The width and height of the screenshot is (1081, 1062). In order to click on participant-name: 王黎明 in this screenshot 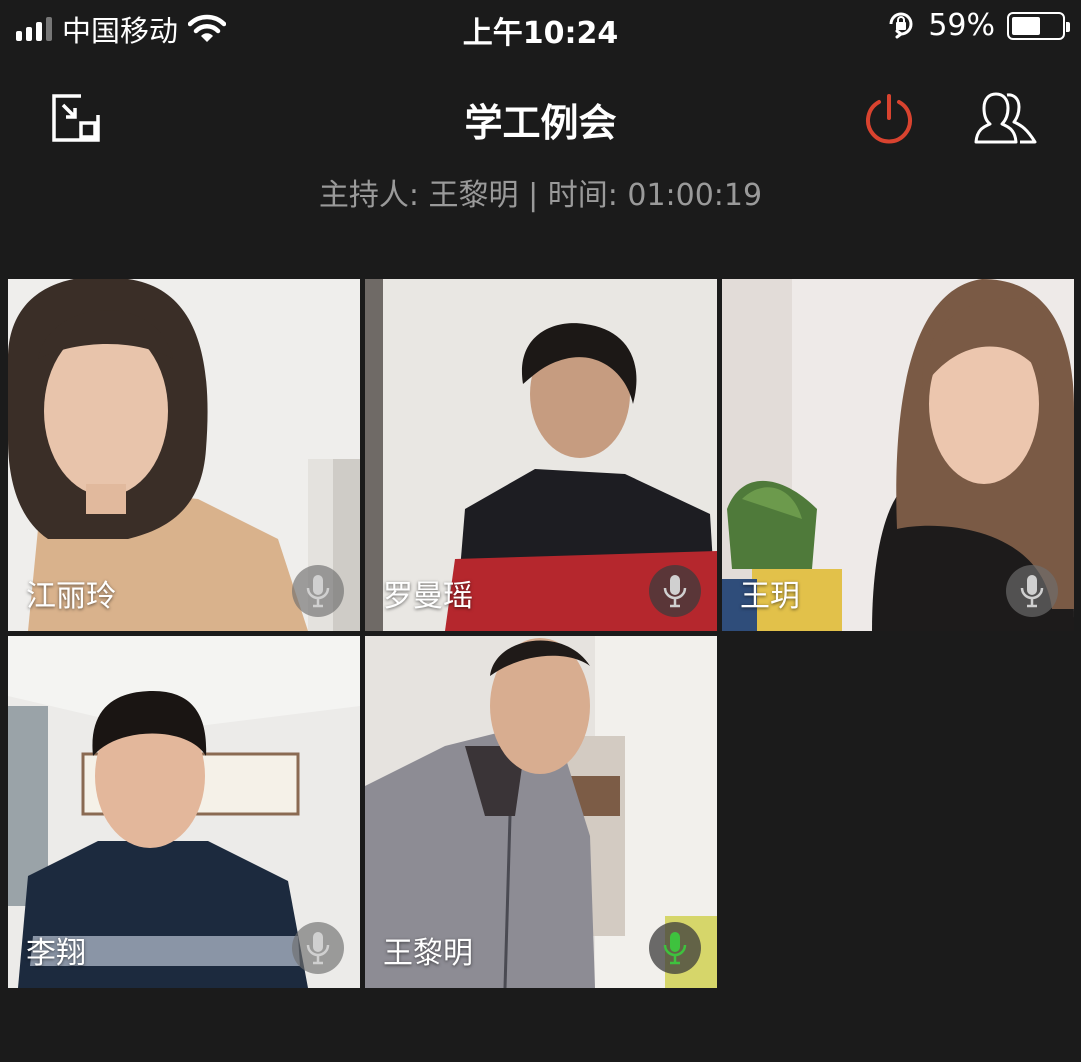, I will do `click(428, 953)`.